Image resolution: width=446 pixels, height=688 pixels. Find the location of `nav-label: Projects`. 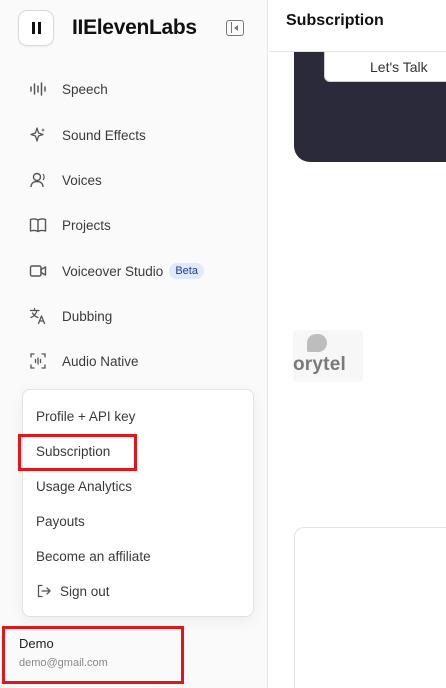

nav-label: Projects is located at coordinates (86, 225).